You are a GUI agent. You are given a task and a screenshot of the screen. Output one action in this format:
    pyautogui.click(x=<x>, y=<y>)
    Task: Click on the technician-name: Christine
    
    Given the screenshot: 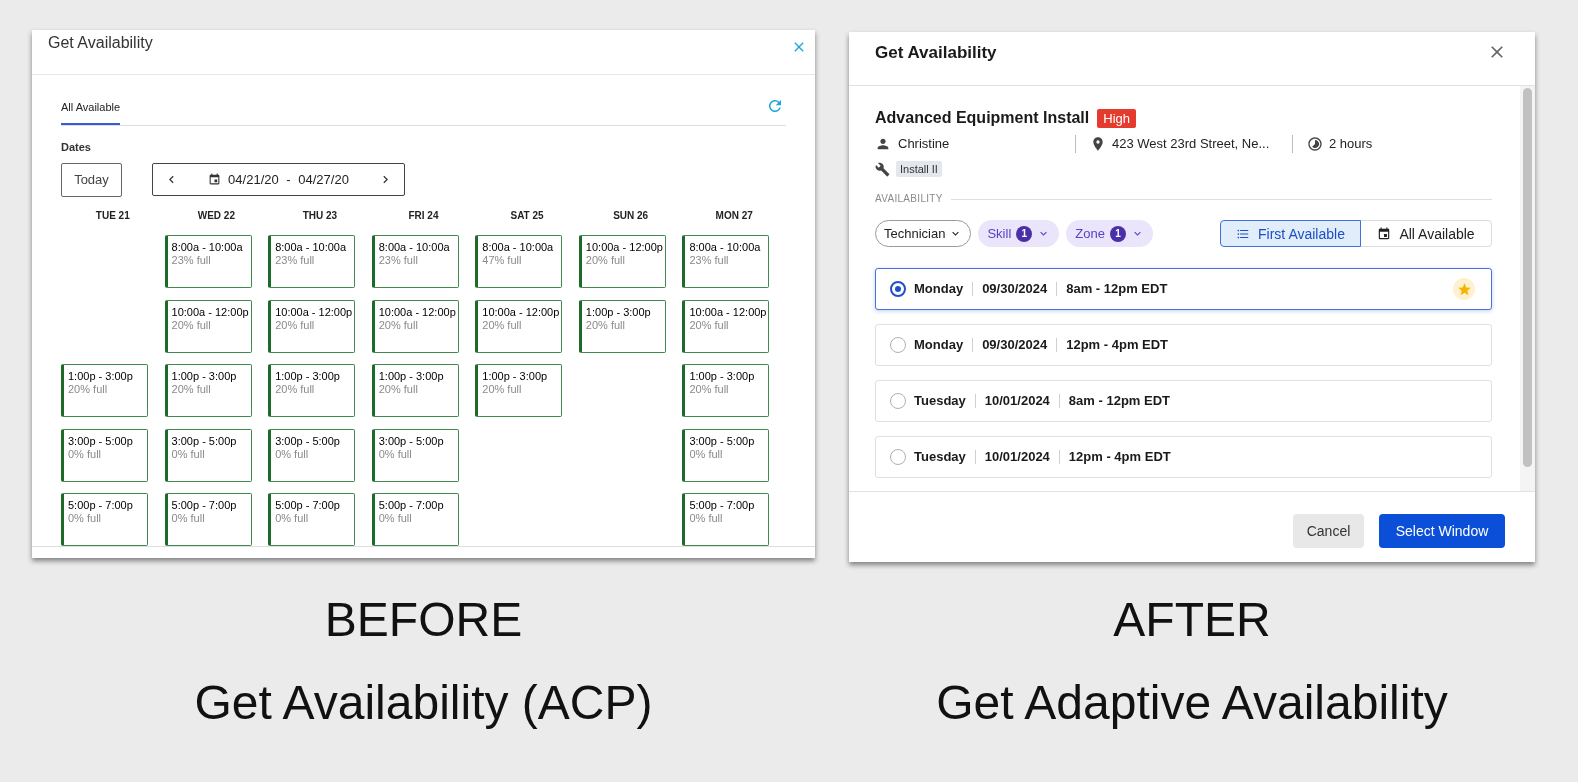 What is the action you would take?
    pyautogui.click(x=924, y=144)
    